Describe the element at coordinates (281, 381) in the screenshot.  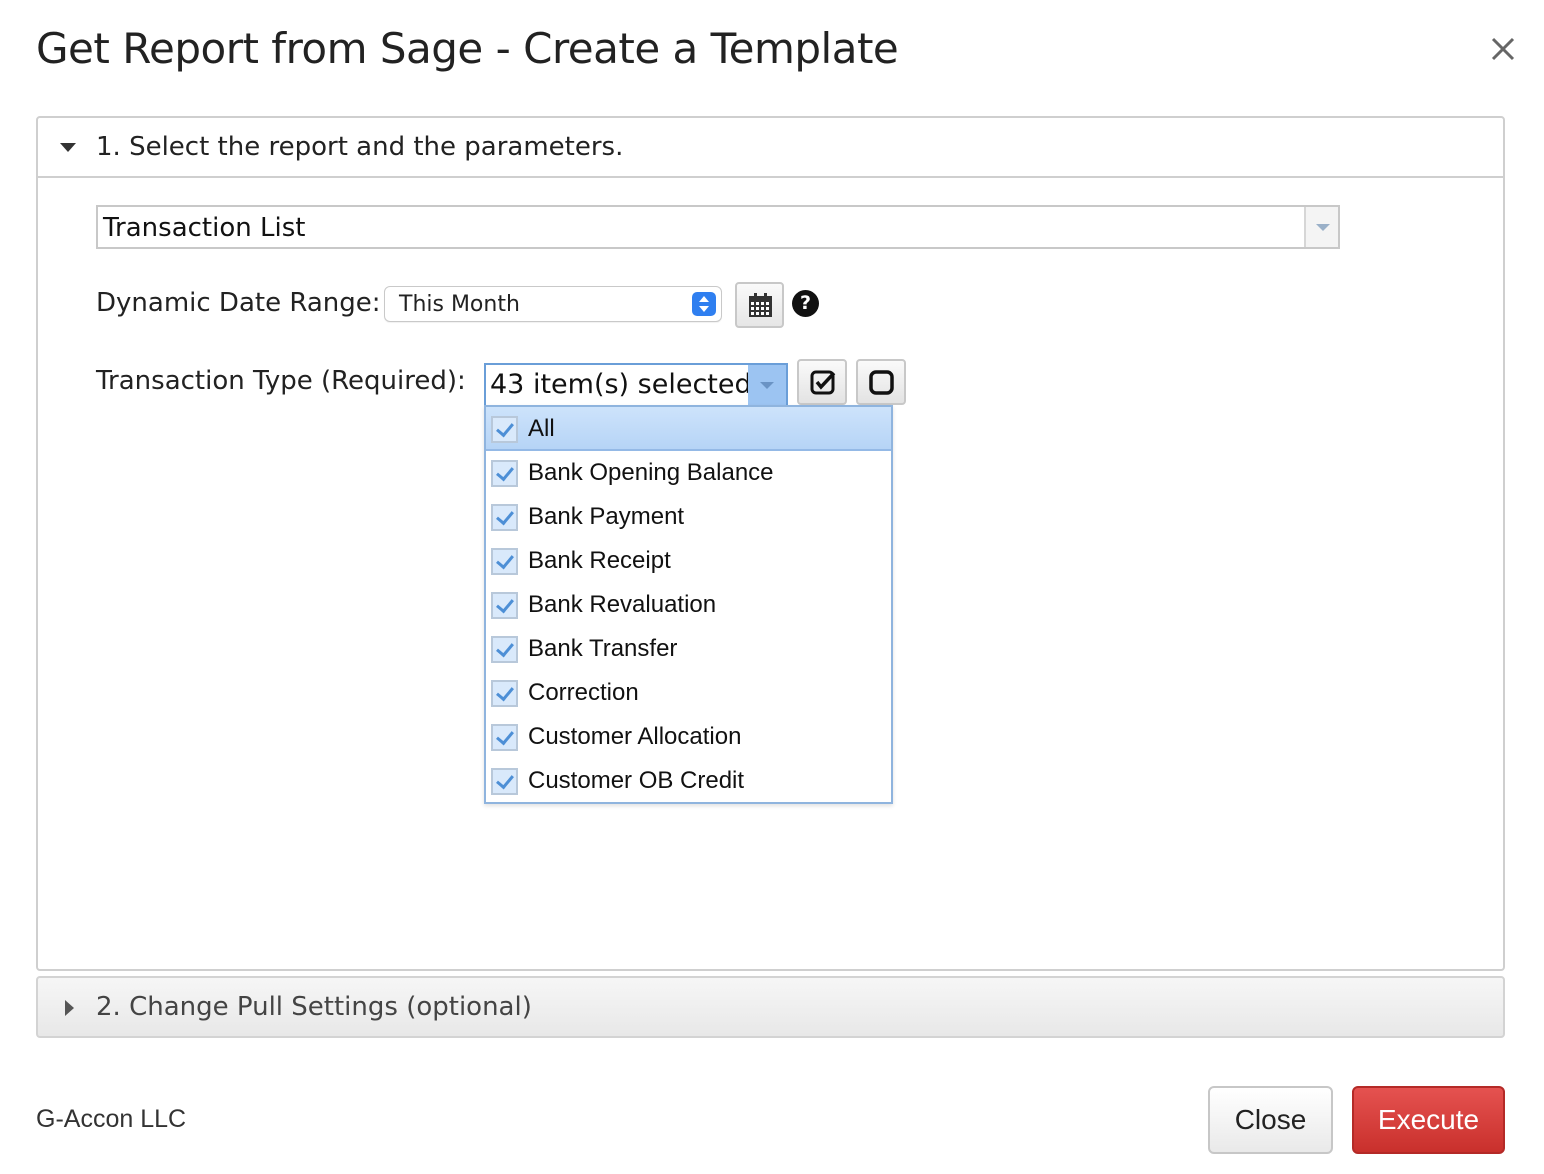
I see `transaction-type-label: Transaction Type (Required):` at that location.